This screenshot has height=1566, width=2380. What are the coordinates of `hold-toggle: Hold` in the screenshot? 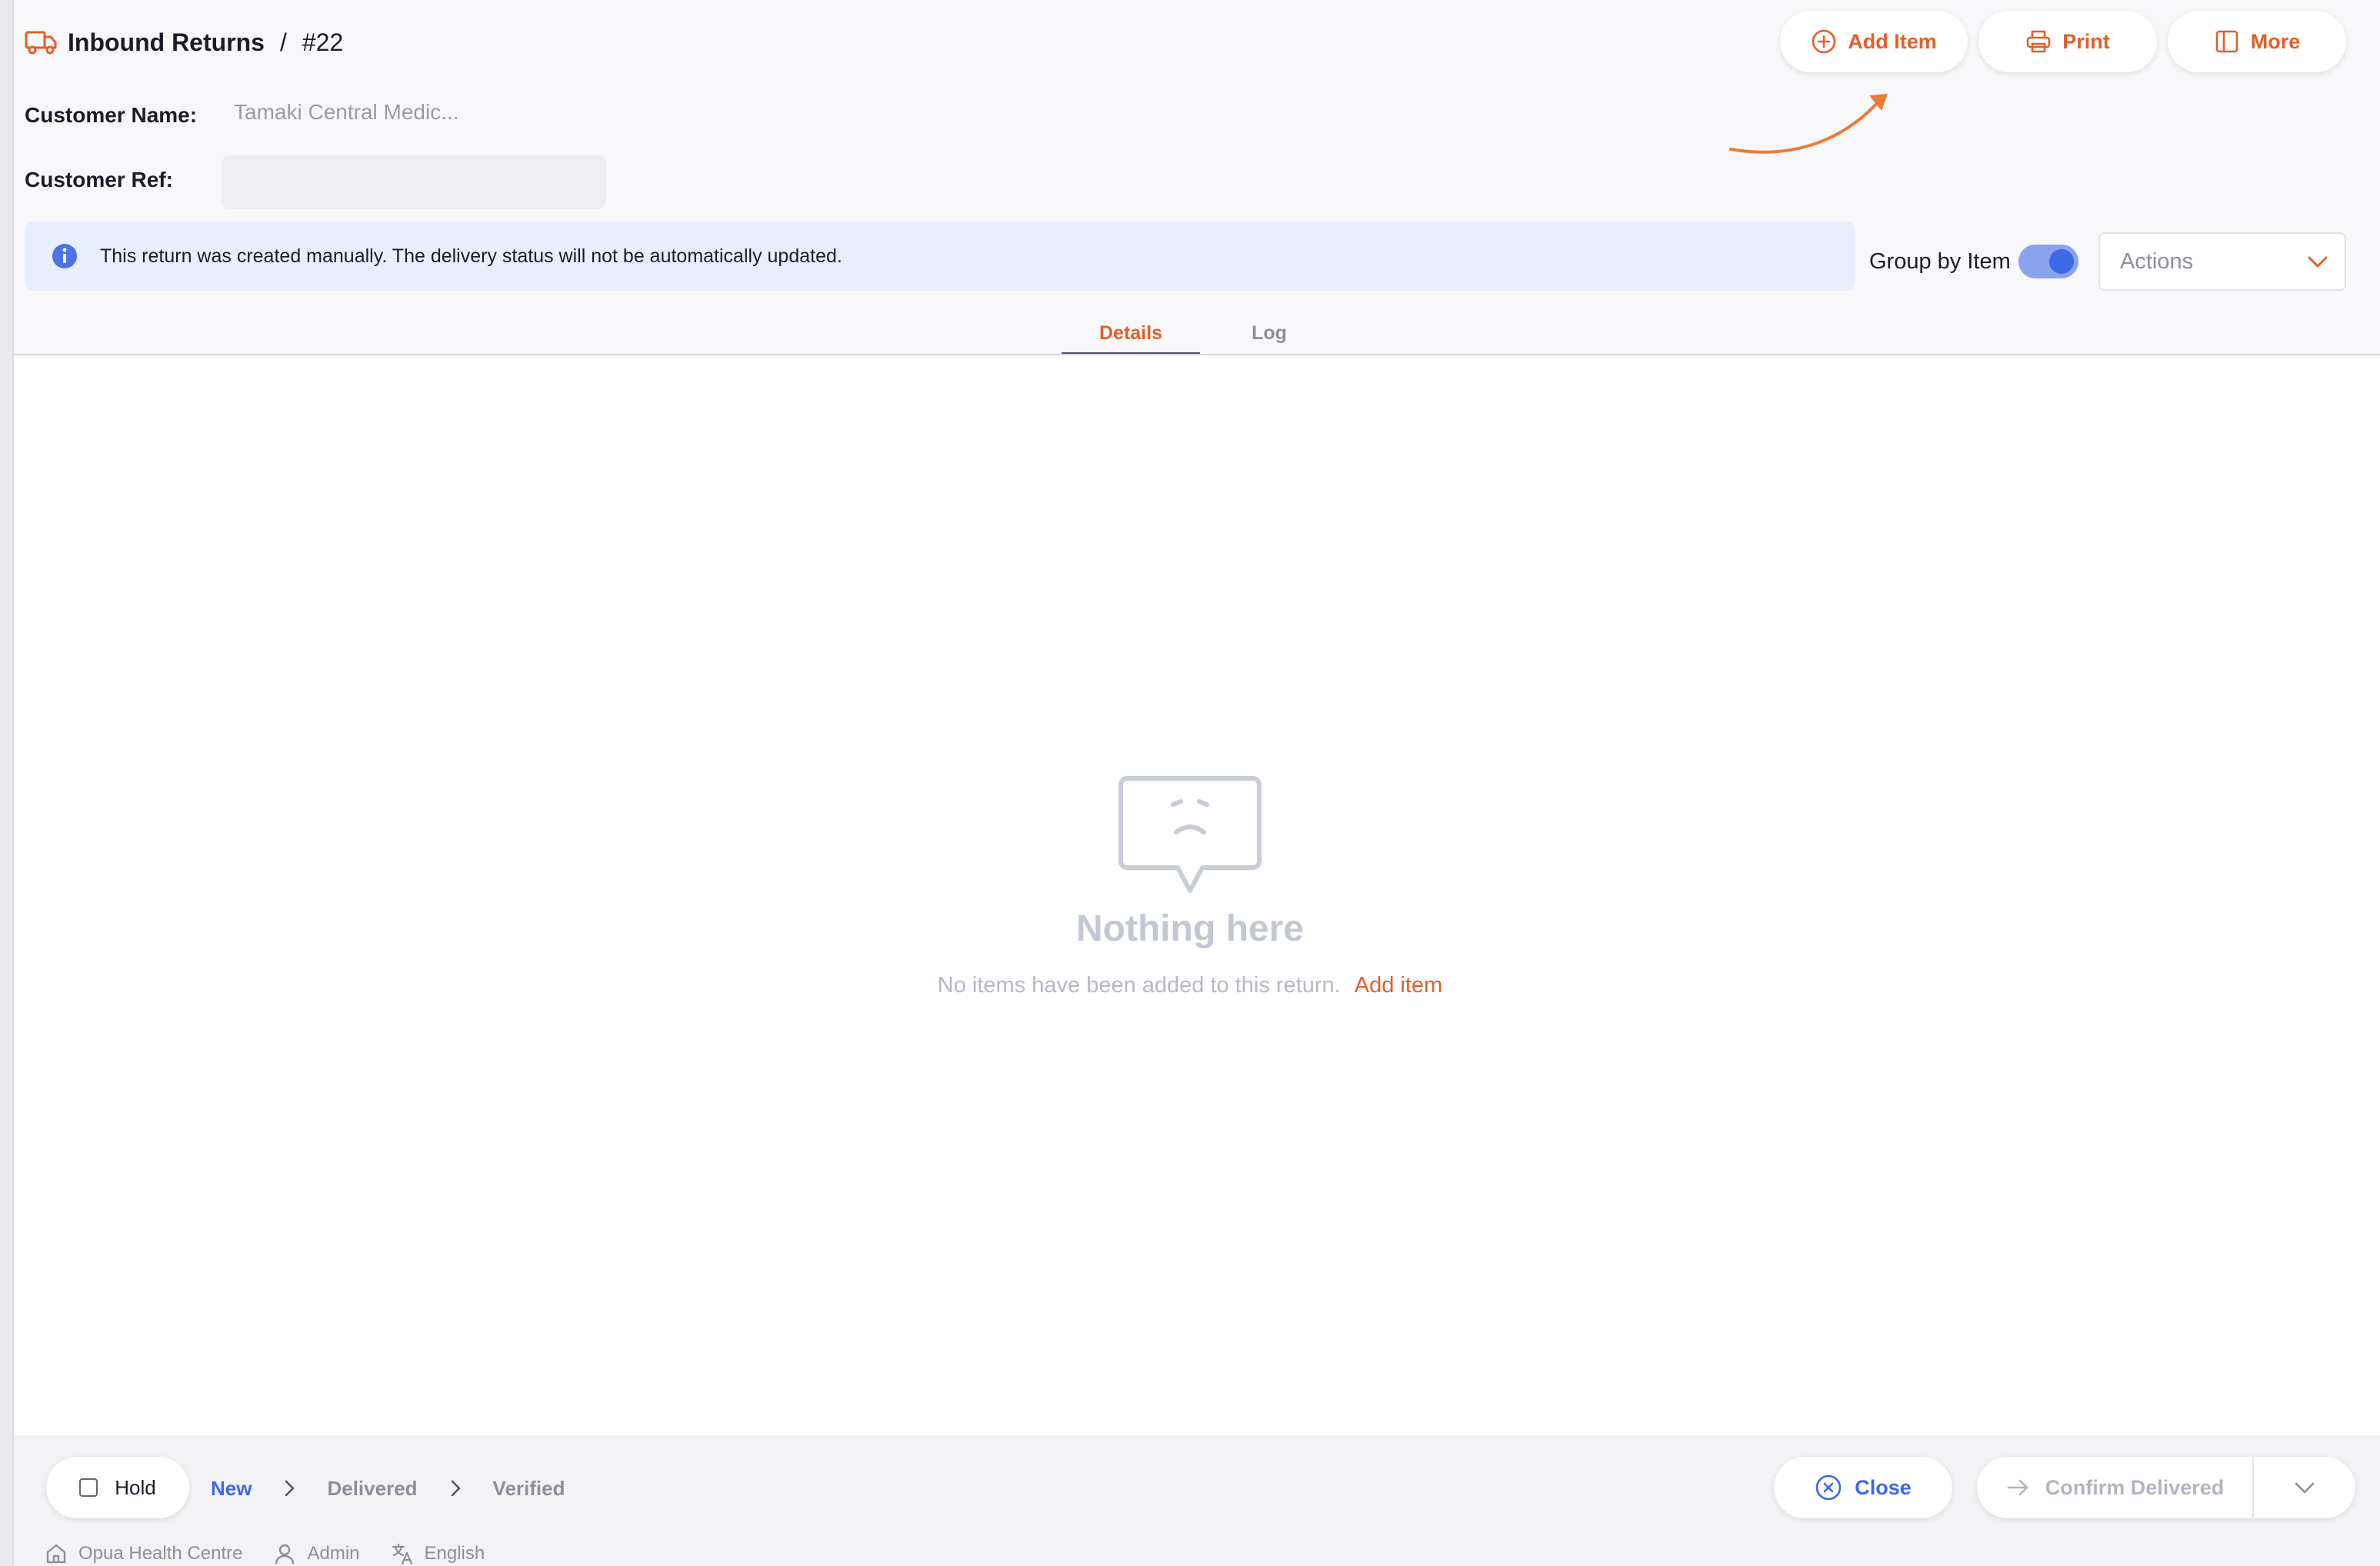 It's located at (117, 1487).